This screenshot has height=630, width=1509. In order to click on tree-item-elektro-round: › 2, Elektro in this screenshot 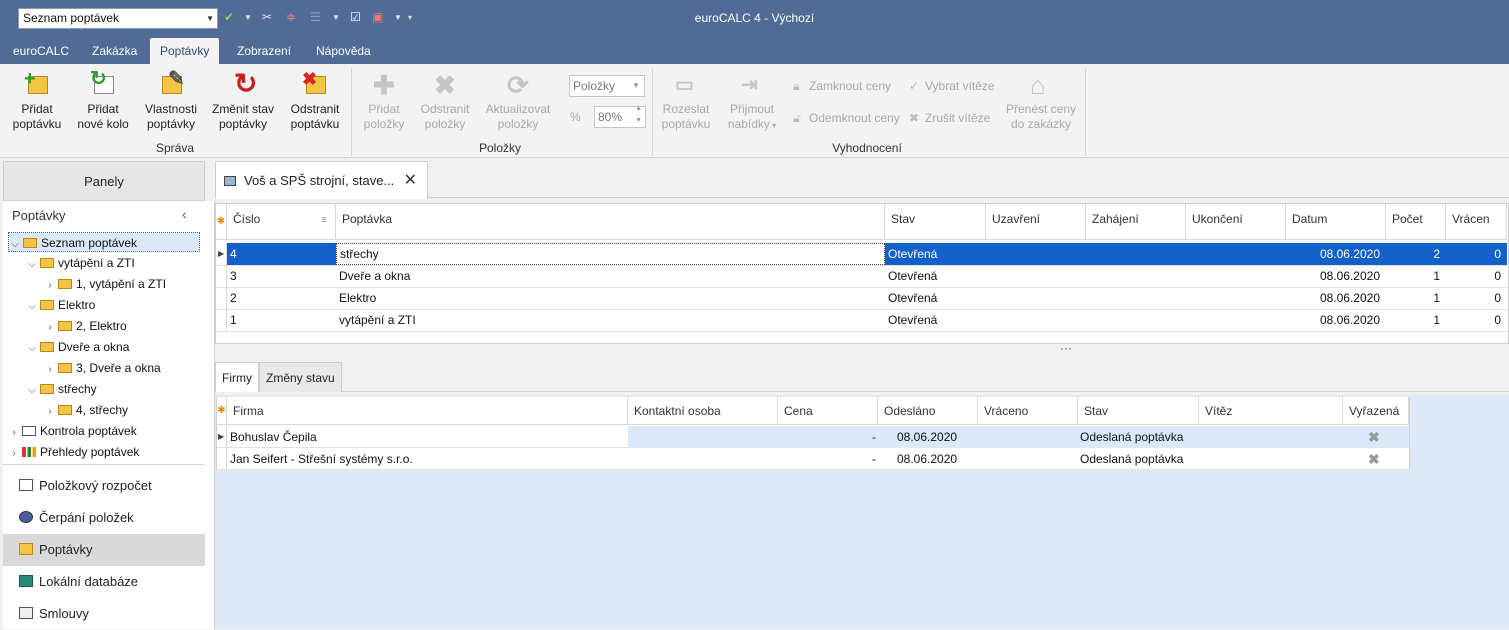, I will do `click(85, 327)`.